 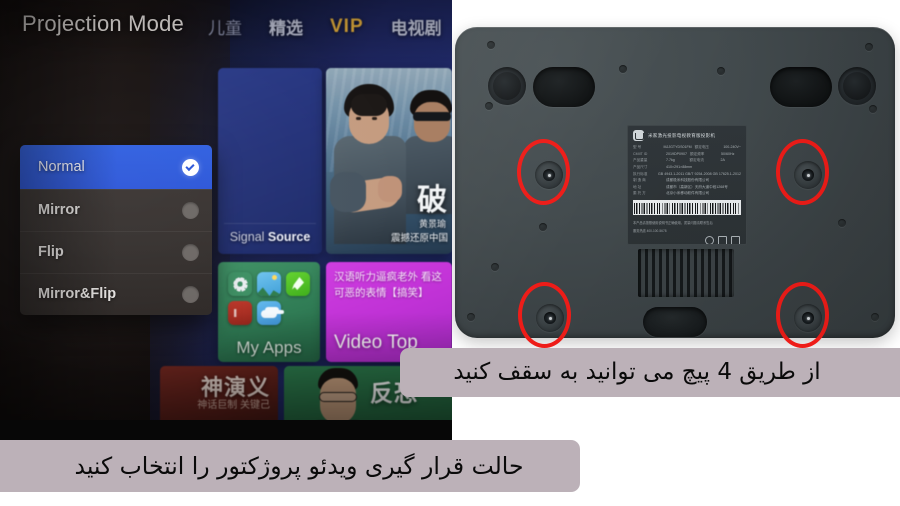 I want to click on highlight-ring-top-right, so click(x=802, y=172).